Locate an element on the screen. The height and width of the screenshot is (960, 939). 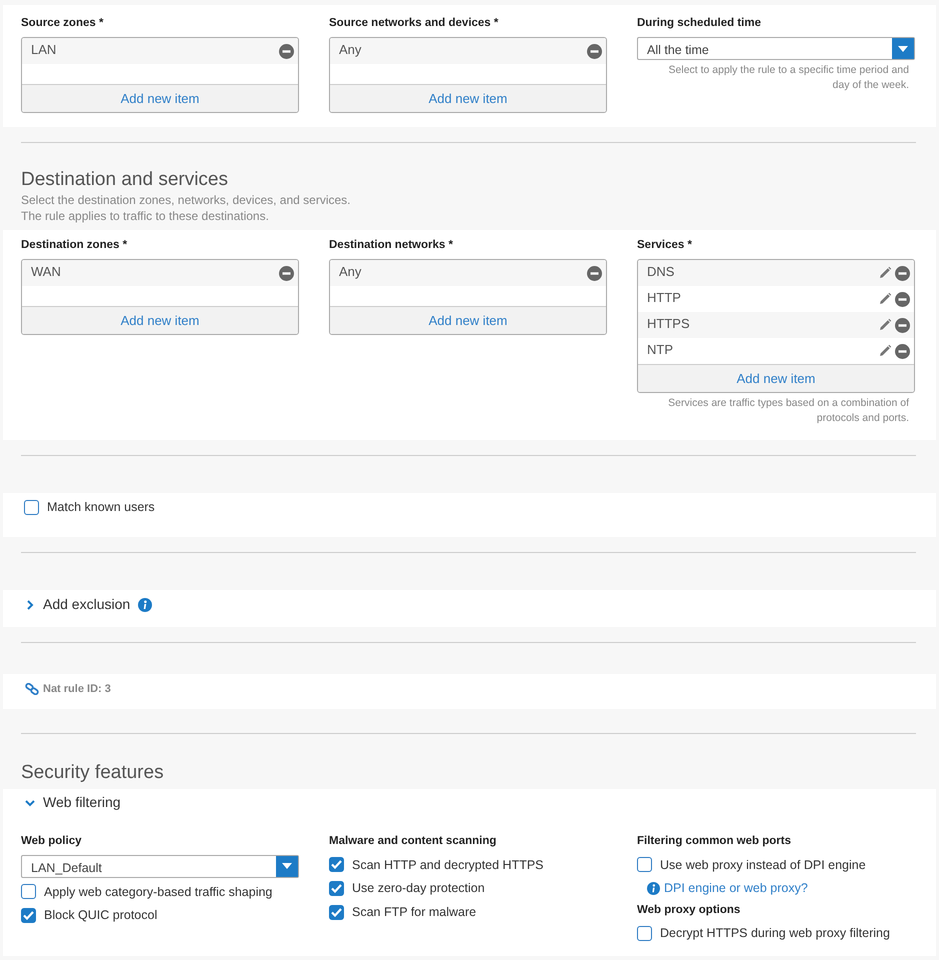
field-label: Web proxy options is located at coordinates (689, 910).